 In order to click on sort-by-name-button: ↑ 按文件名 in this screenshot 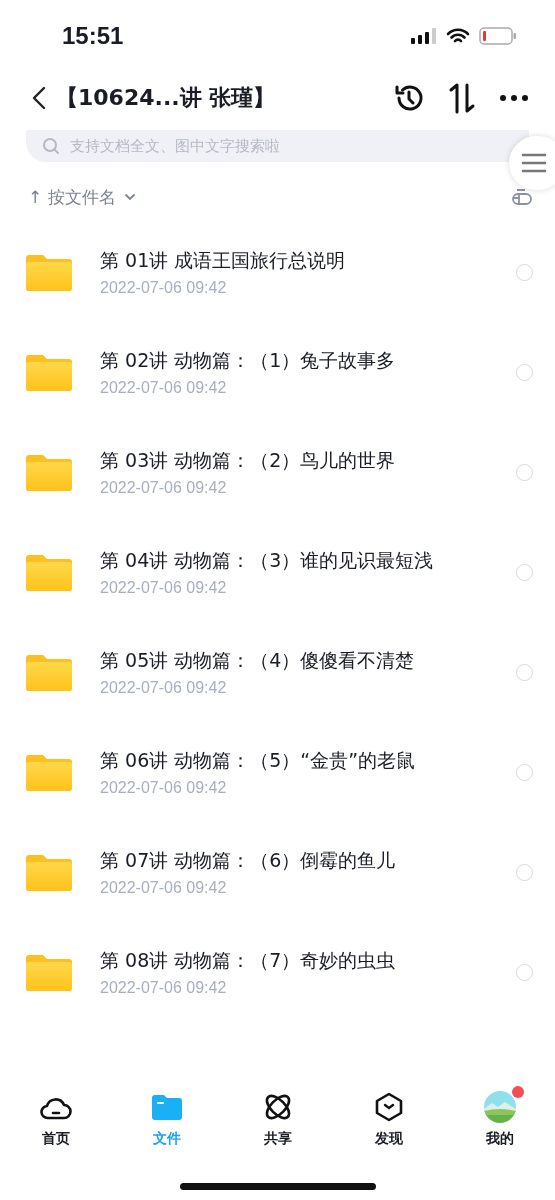, I will do `click(82, 197)`.